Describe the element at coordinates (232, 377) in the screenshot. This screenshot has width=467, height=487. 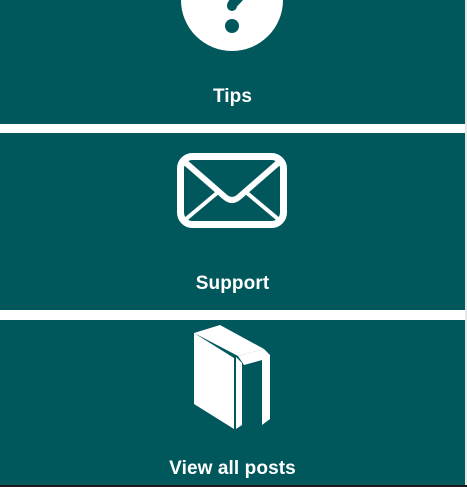
I see `book-icon` at that location.